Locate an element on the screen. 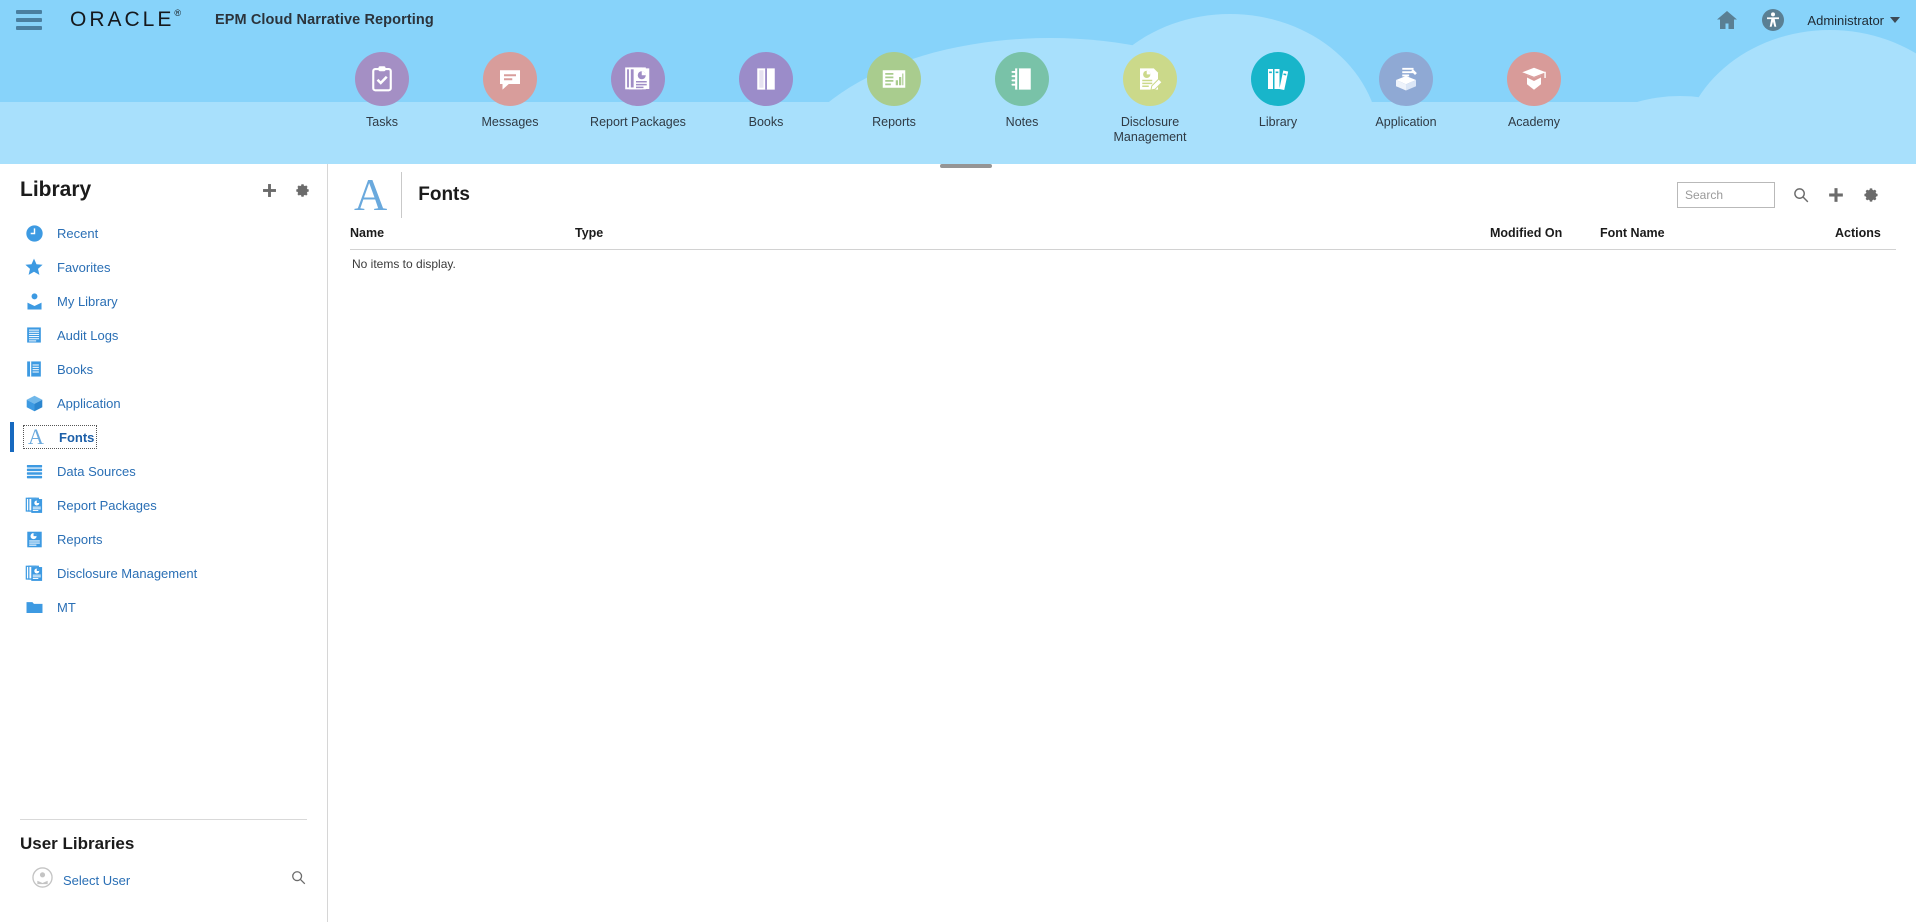 The width and height of the screenshot is (1916, 922). column-header-actions: Actions is located at coordinates (1865, 238).